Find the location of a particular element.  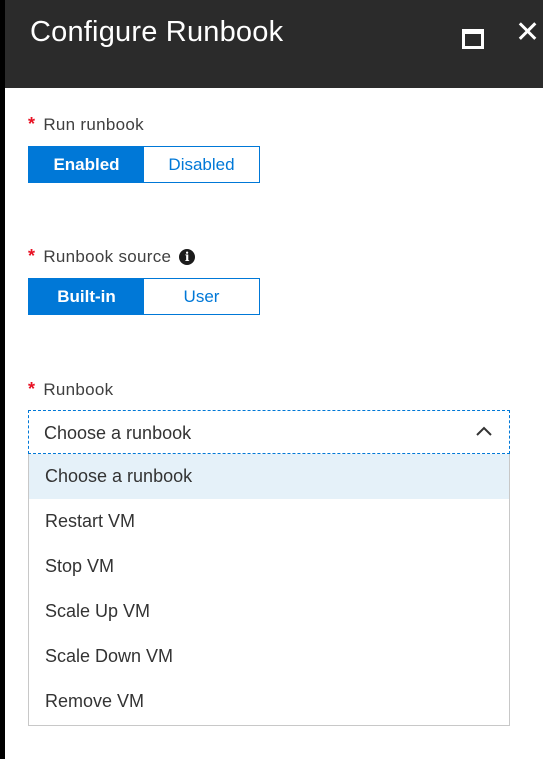

dropdown-option-choose: Choose a runbook is located at coordinates (269, 476).